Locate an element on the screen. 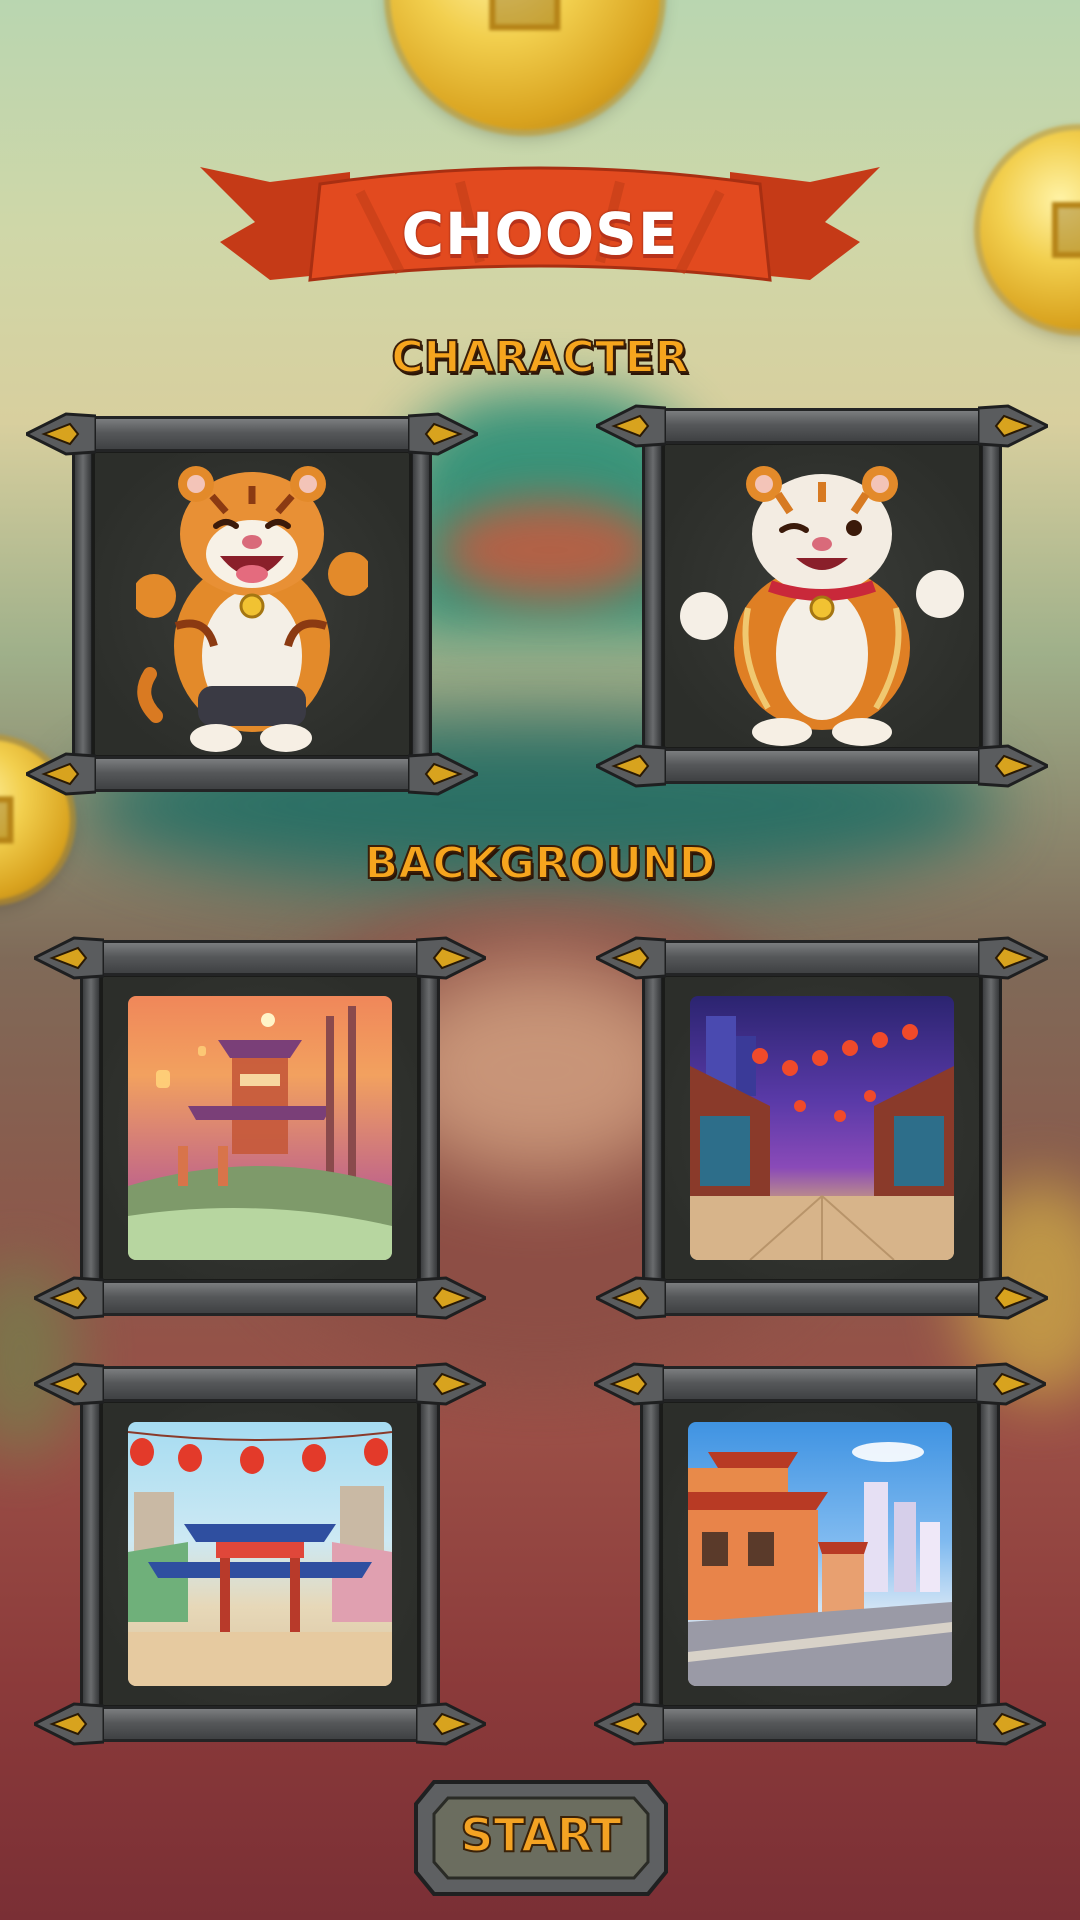 The width and height of the screenshot is (1080, 1920). background-section-label: BACKGROUND is located at coordinates (540, 863).